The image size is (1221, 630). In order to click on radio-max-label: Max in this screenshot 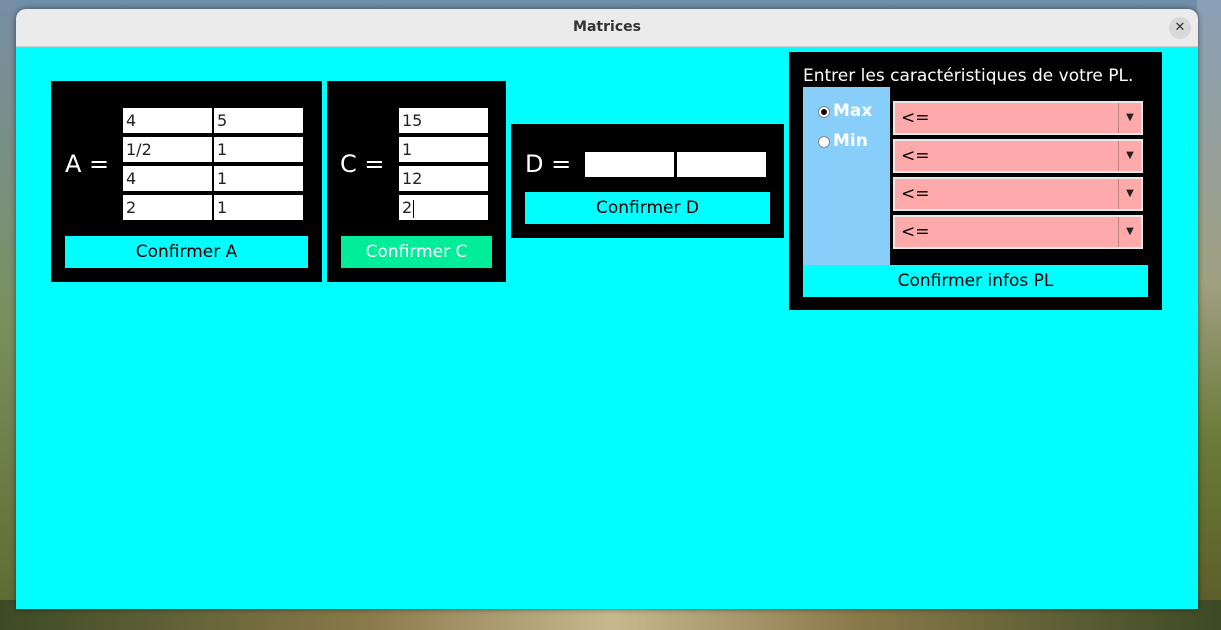, I will do `click(853, 111)`.